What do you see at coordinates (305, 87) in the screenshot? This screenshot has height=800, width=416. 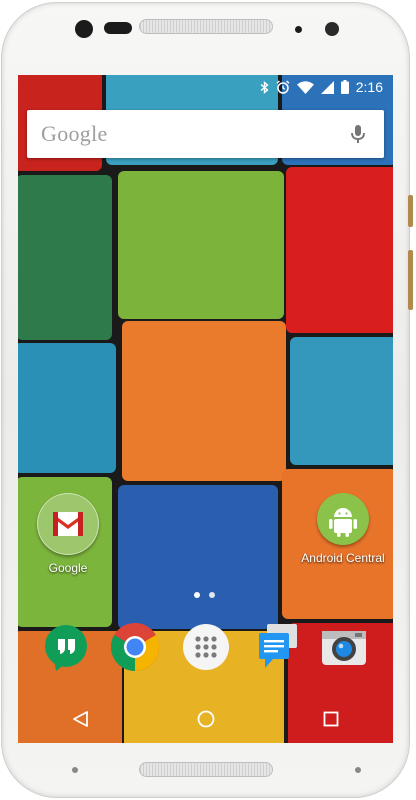 I see `wifi-icon` at bounding box center [305, 87].